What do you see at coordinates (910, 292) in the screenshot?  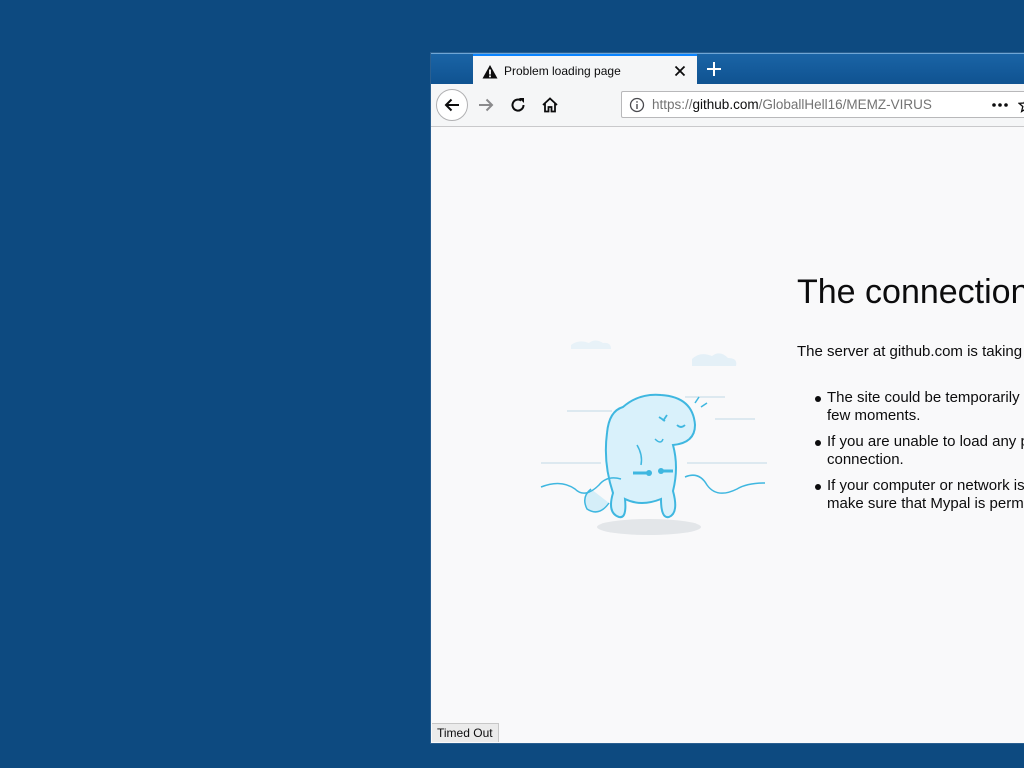 I see `error-title: The connection` at bounding box center [910, 292].